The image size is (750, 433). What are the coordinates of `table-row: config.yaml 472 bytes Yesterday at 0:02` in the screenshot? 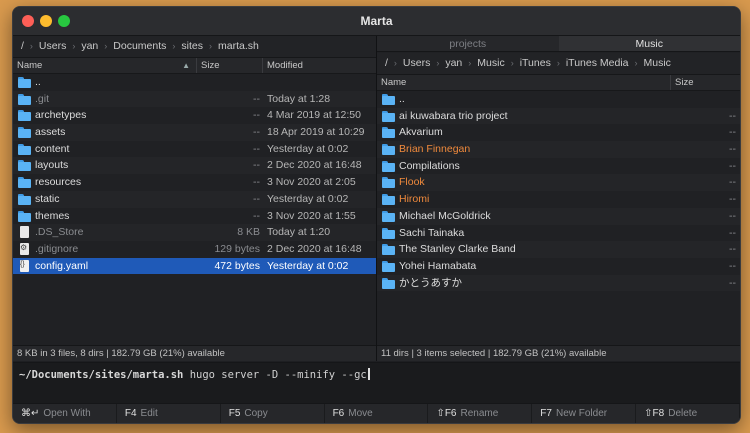 It's located at (194, 266).